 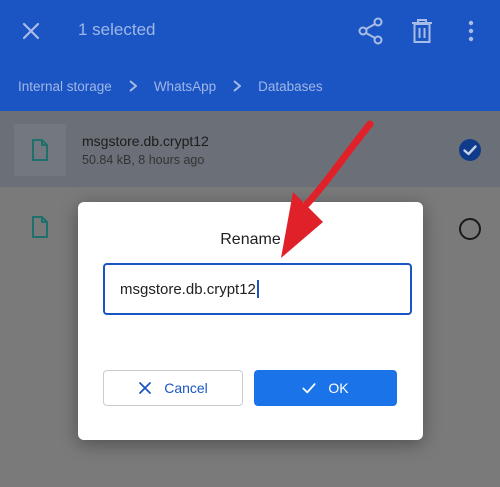 I want to click on breadcrumb-item-internal-storage: Internal storage, so click(x=65, y=86).